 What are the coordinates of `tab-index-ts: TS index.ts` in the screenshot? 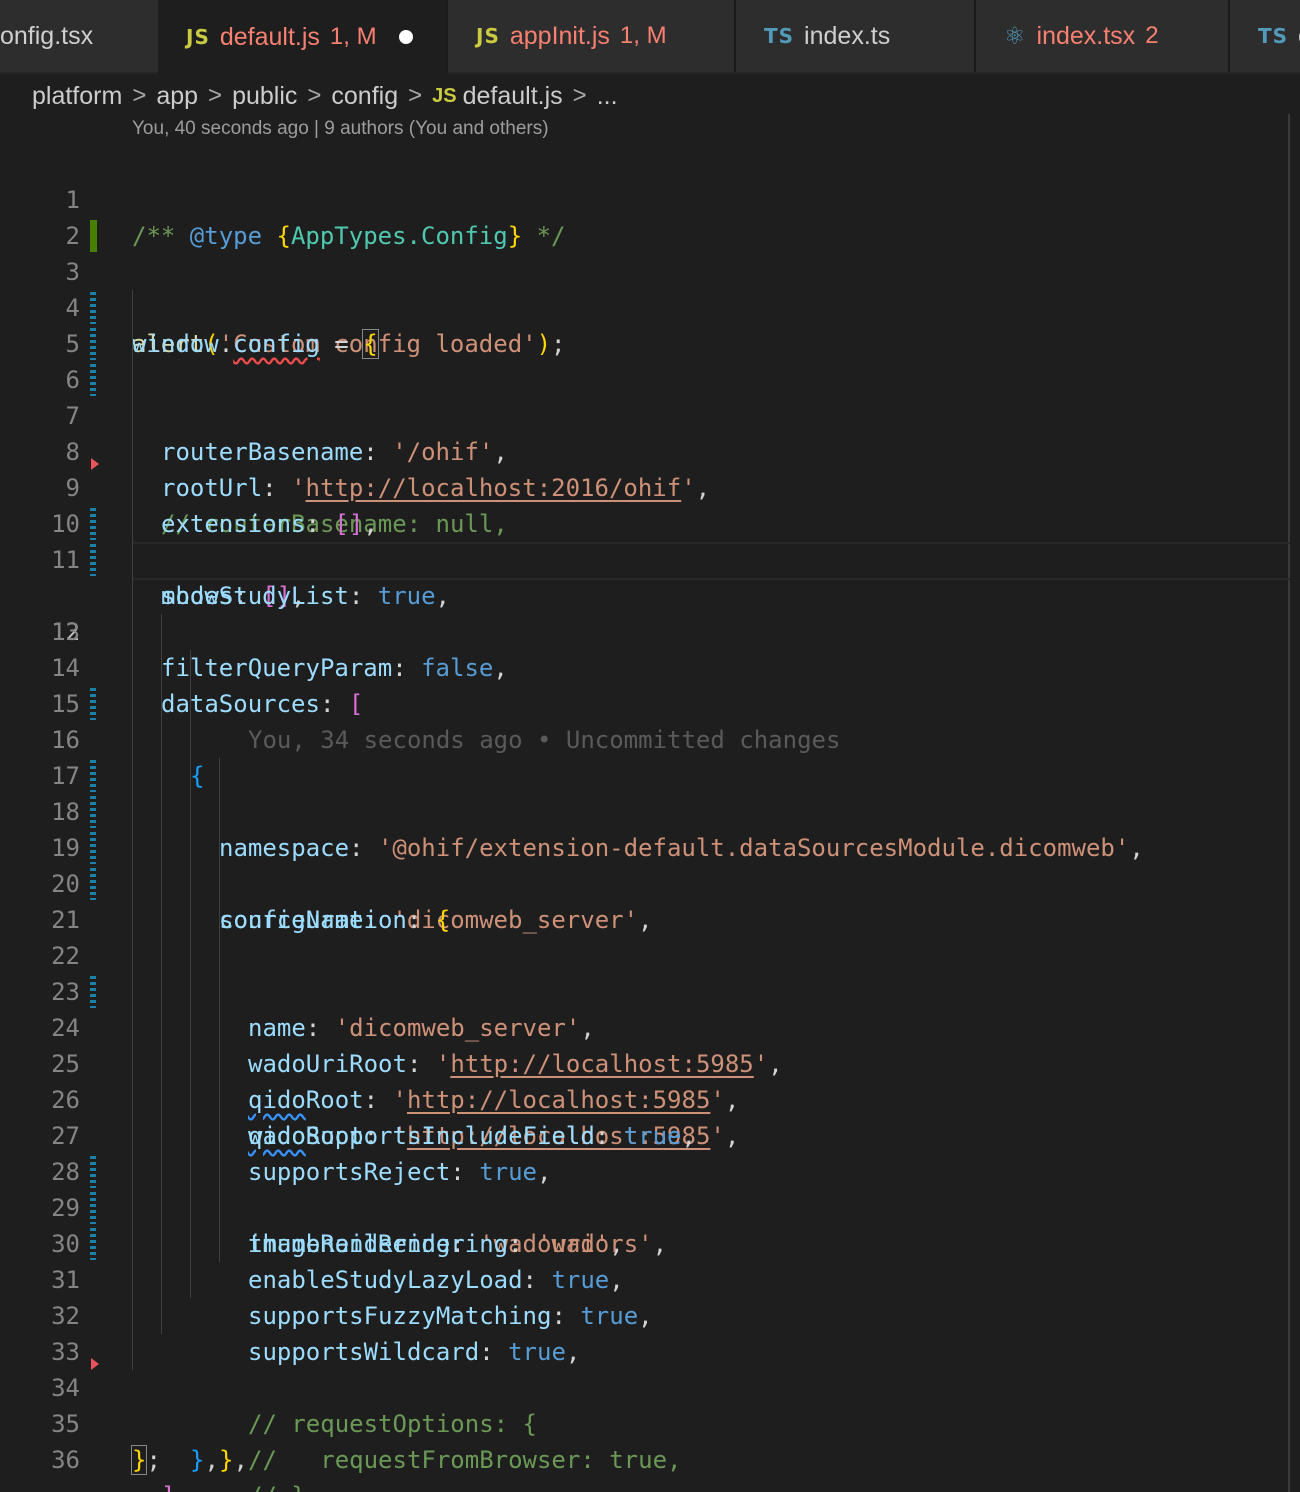 It's located at (856, 36).